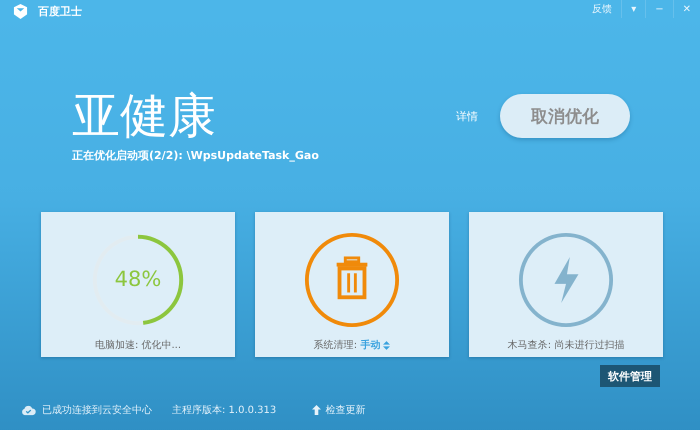  I want to click on up-down-arrows-icon, so click(386, 345).